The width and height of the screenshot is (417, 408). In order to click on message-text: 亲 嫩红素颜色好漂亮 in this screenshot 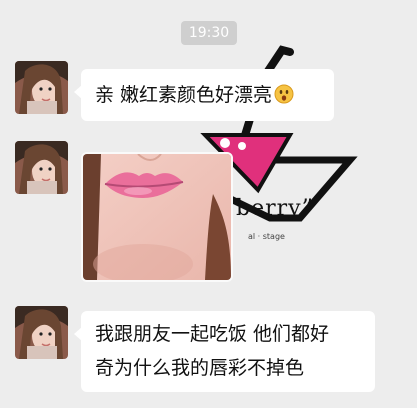, I will do `click(184, 95)`.